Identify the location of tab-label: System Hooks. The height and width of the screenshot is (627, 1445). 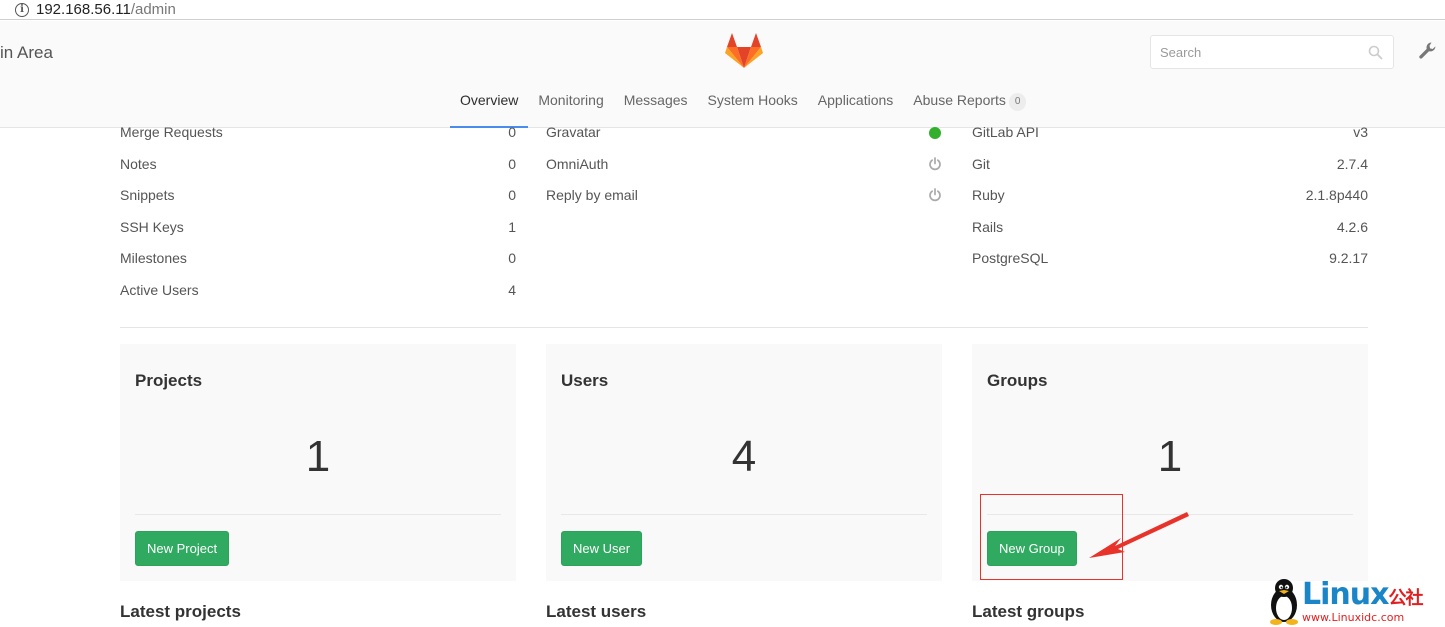
(752, 100).